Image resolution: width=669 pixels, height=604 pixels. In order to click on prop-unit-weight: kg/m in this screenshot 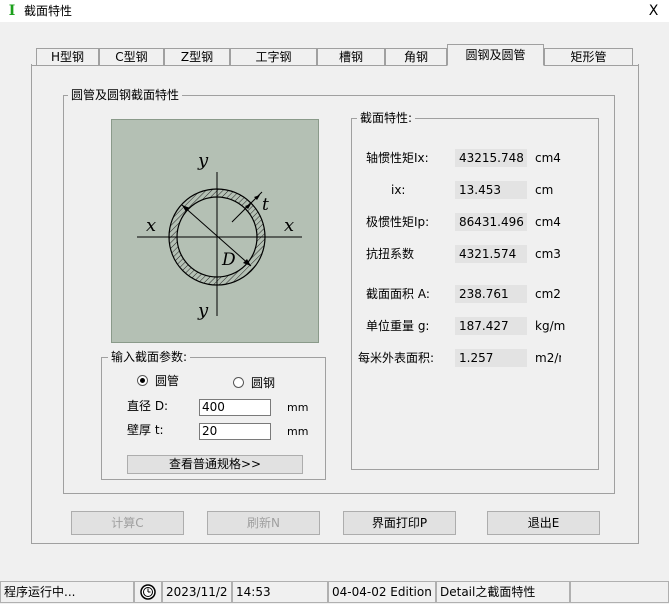, I will do `click(550, 326)`.